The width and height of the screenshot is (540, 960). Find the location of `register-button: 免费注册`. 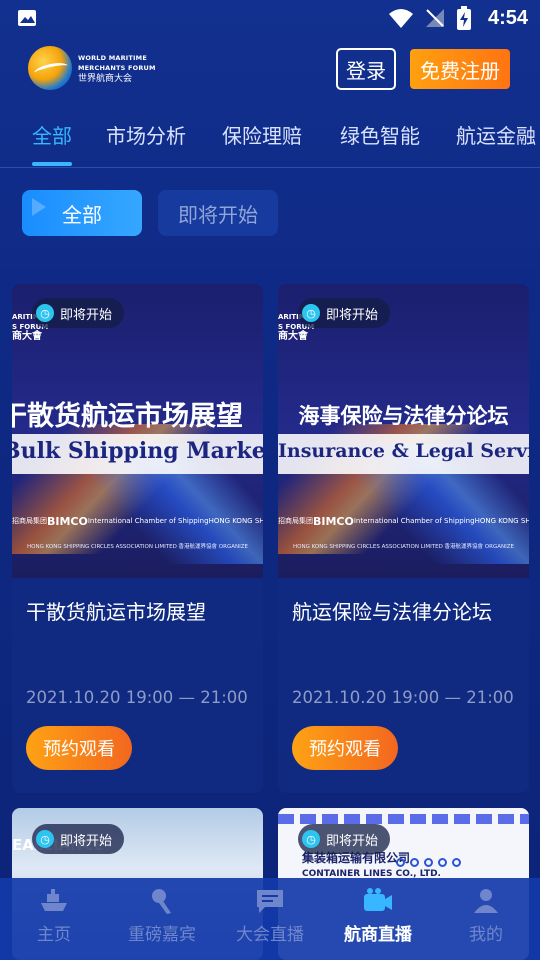

register-button: 免费注册 is located at coordinates (460, 69).